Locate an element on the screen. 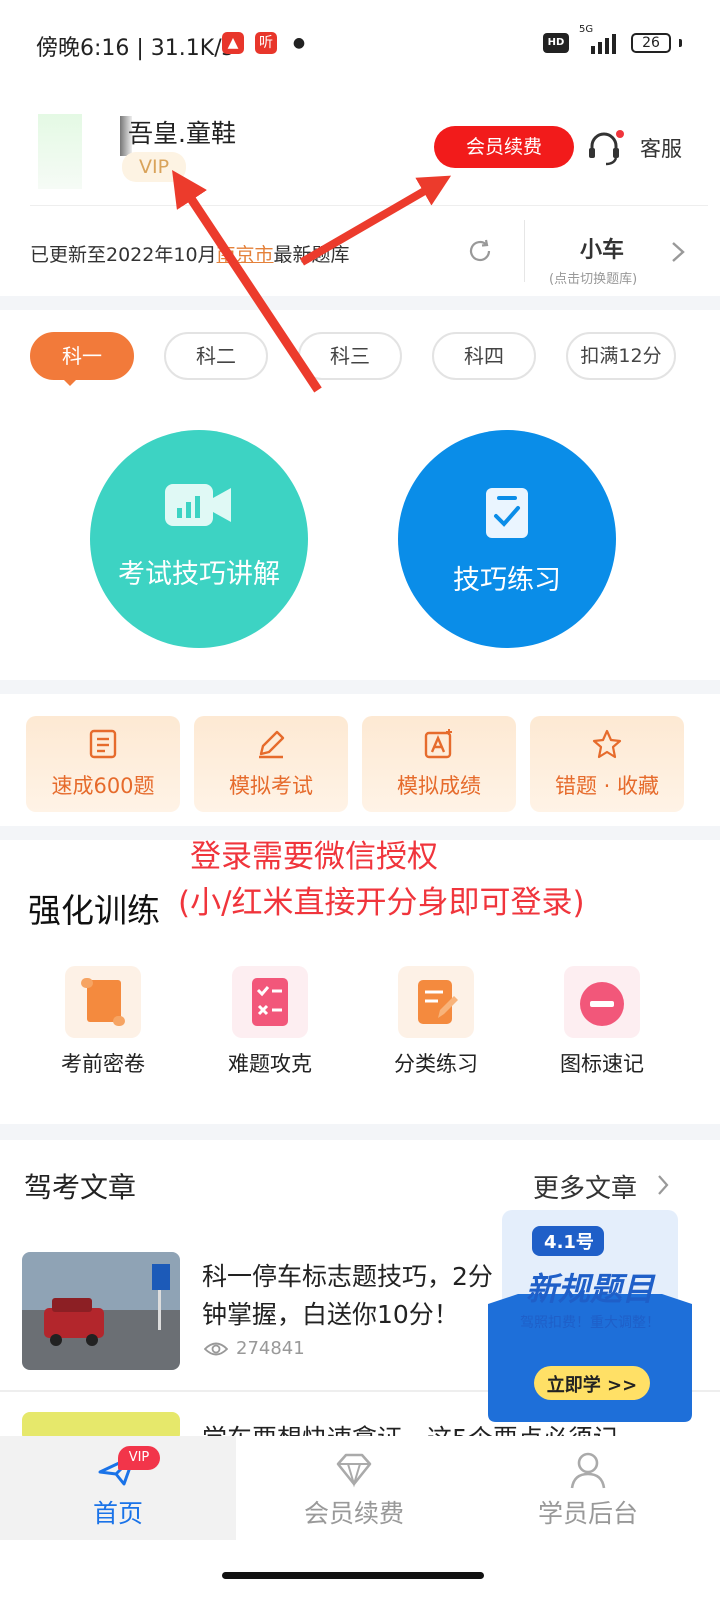  switch-bank-hint: (点击切换题库) is located at coordinates (593, 277).